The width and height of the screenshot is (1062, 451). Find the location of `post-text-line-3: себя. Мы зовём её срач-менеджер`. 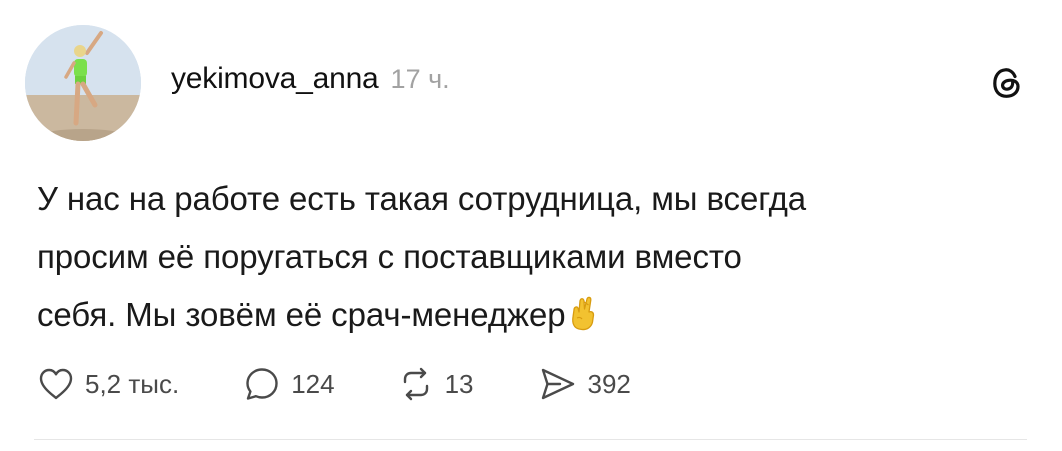

post-text-line-3: себя. Мы зовём её срач-менеджер is located at coordinates (532, 315).